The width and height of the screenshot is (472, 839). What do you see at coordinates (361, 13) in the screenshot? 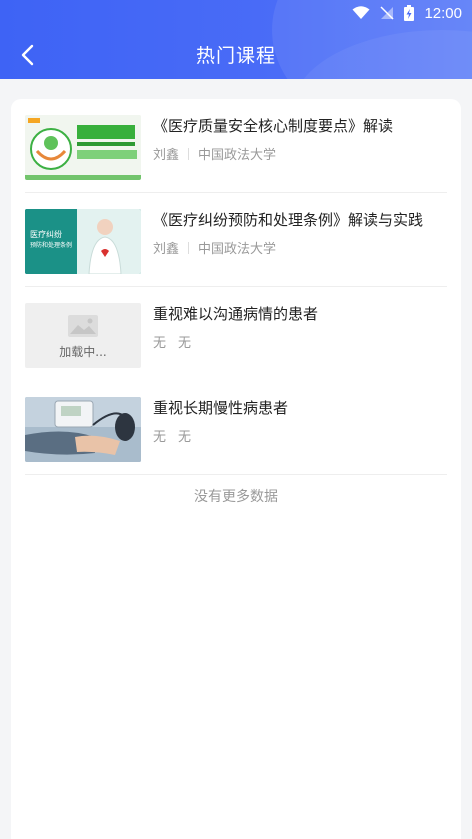
I see `wifi-icon` at bounding box center [361, 13].